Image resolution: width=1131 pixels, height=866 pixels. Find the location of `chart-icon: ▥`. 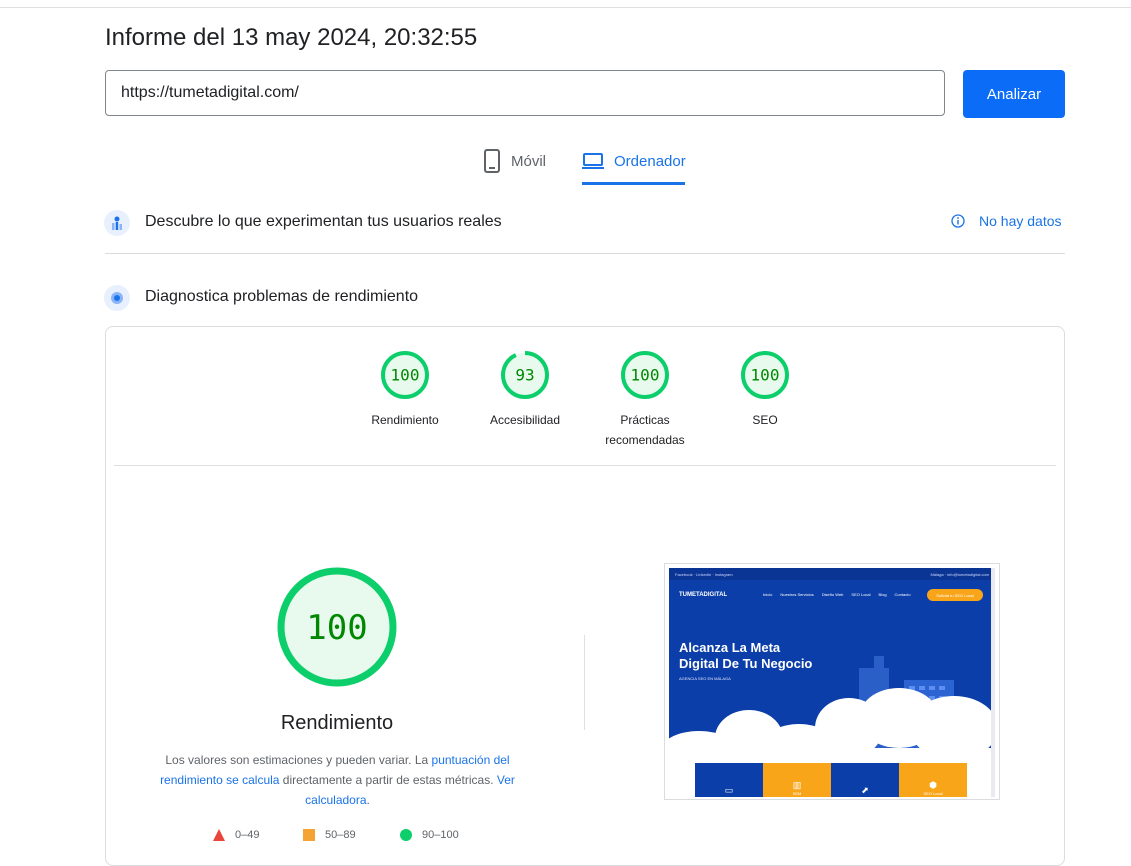

chart-icon: ▥ is located at coordinates (797, 785).